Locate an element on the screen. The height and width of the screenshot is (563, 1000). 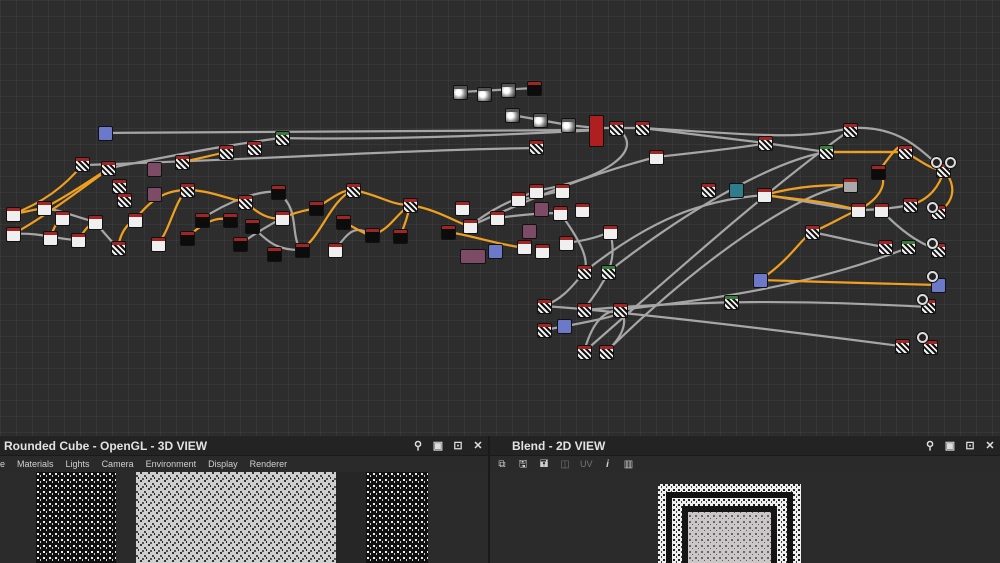
menu-item-renderer: Renderer is located at coordinates (269, 464).